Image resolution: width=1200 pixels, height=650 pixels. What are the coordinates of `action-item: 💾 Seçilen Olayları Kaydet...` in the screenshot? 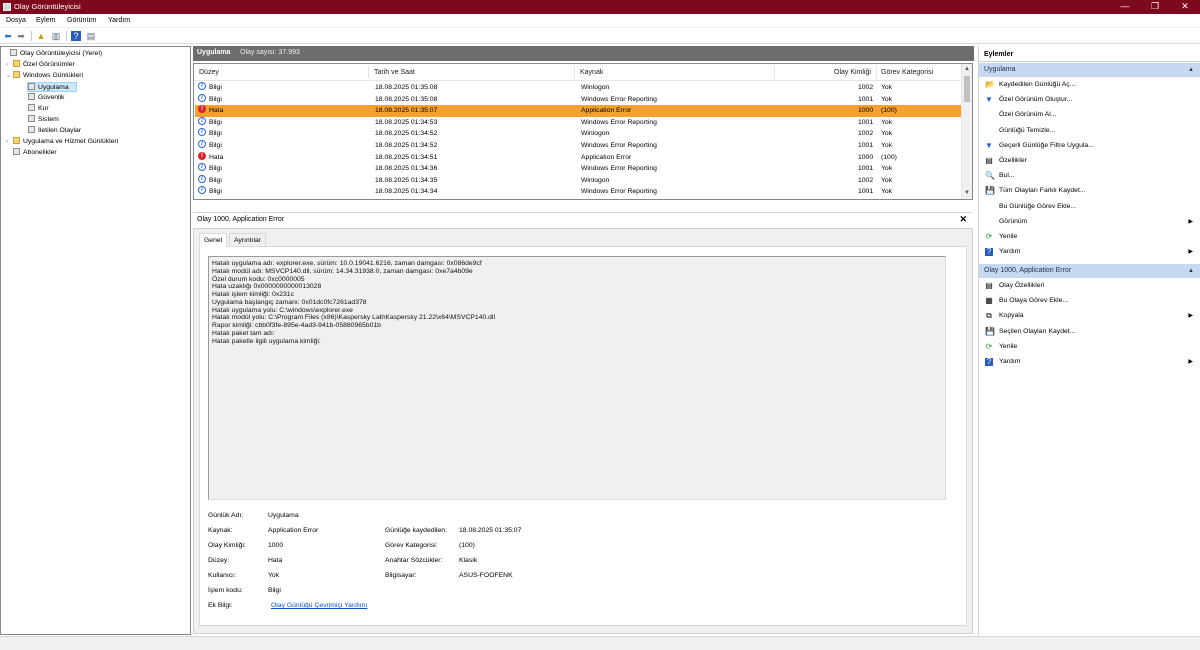 It's located at (1089, 332).